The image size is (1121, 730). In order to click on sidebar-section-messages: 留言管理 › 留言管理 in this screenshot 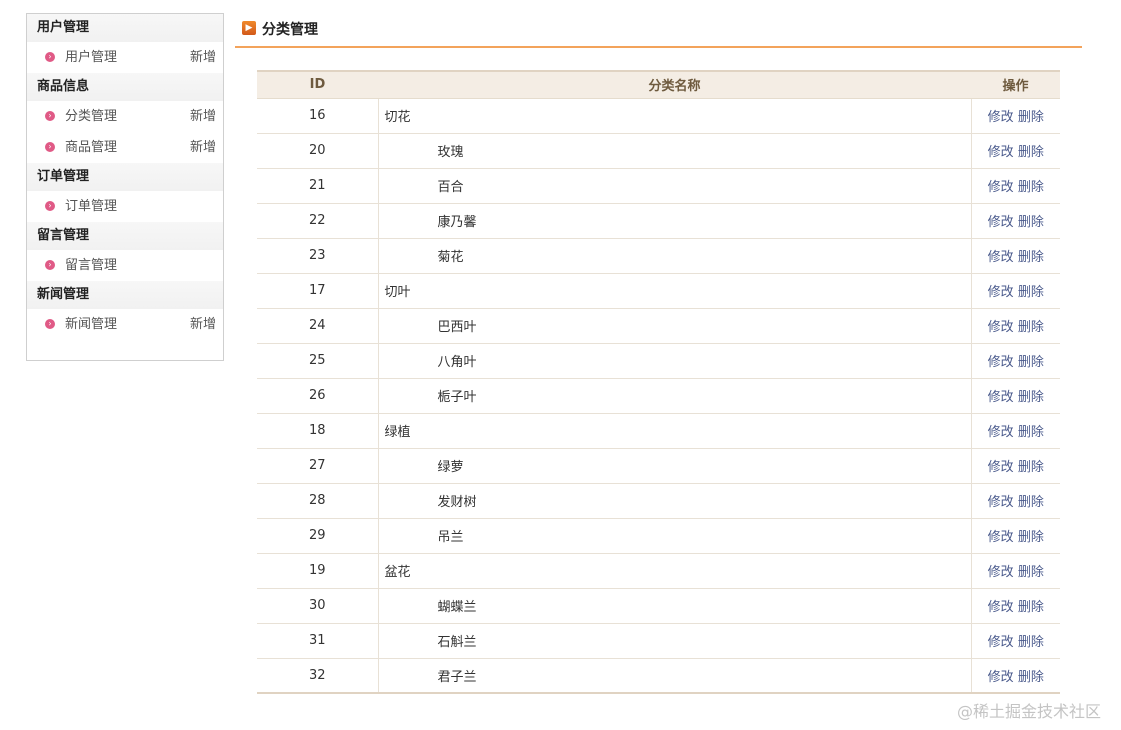, I will do `click(125, 251)`.